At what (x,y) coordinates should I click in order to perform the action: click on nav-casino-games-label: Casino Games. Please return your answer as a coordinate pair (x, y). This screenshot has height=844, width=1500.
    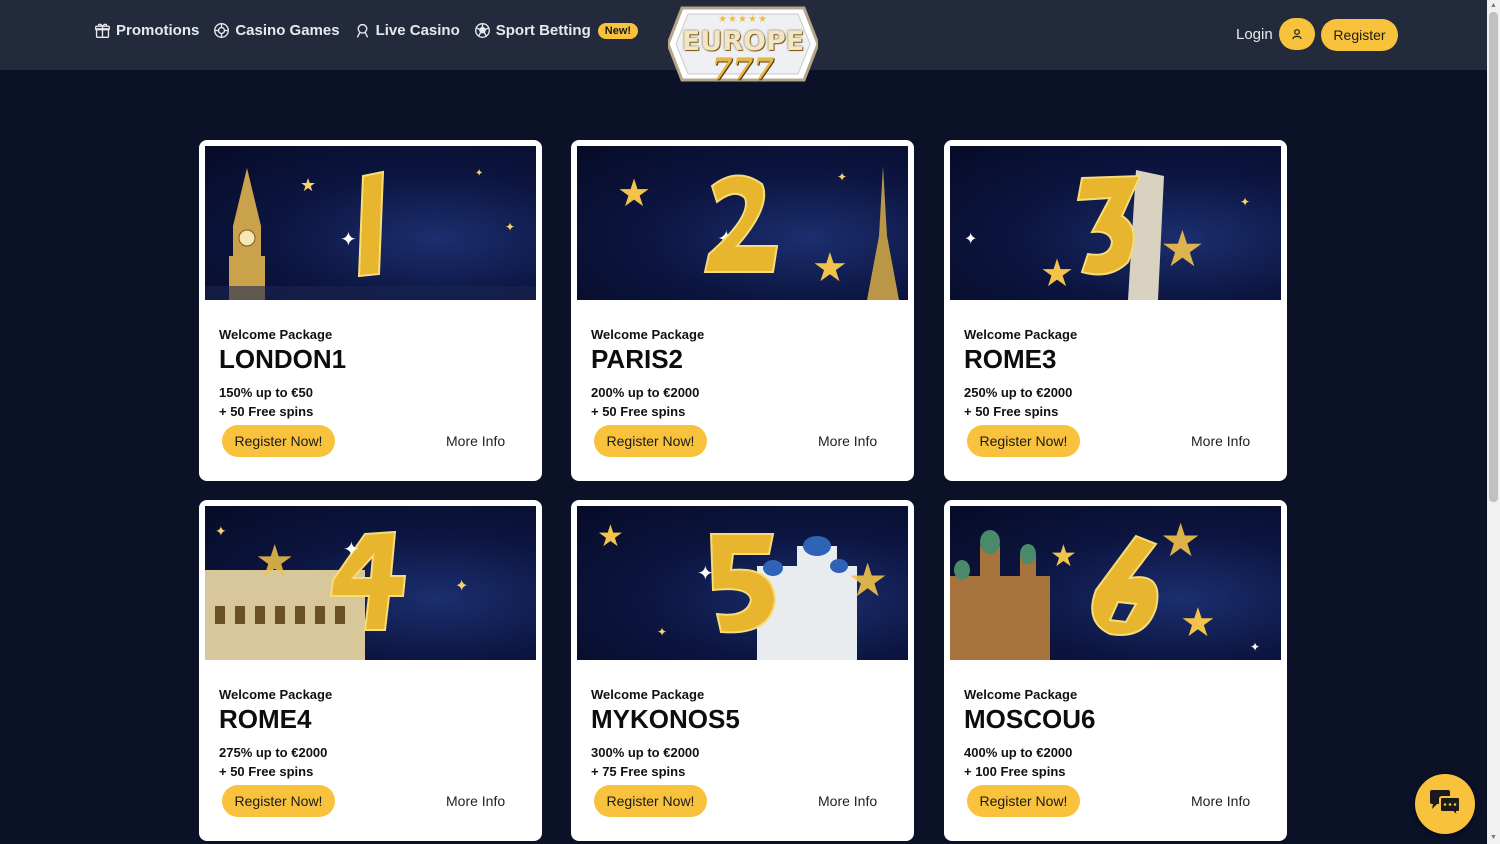
    Looking at the image, I should click on (287, 30).